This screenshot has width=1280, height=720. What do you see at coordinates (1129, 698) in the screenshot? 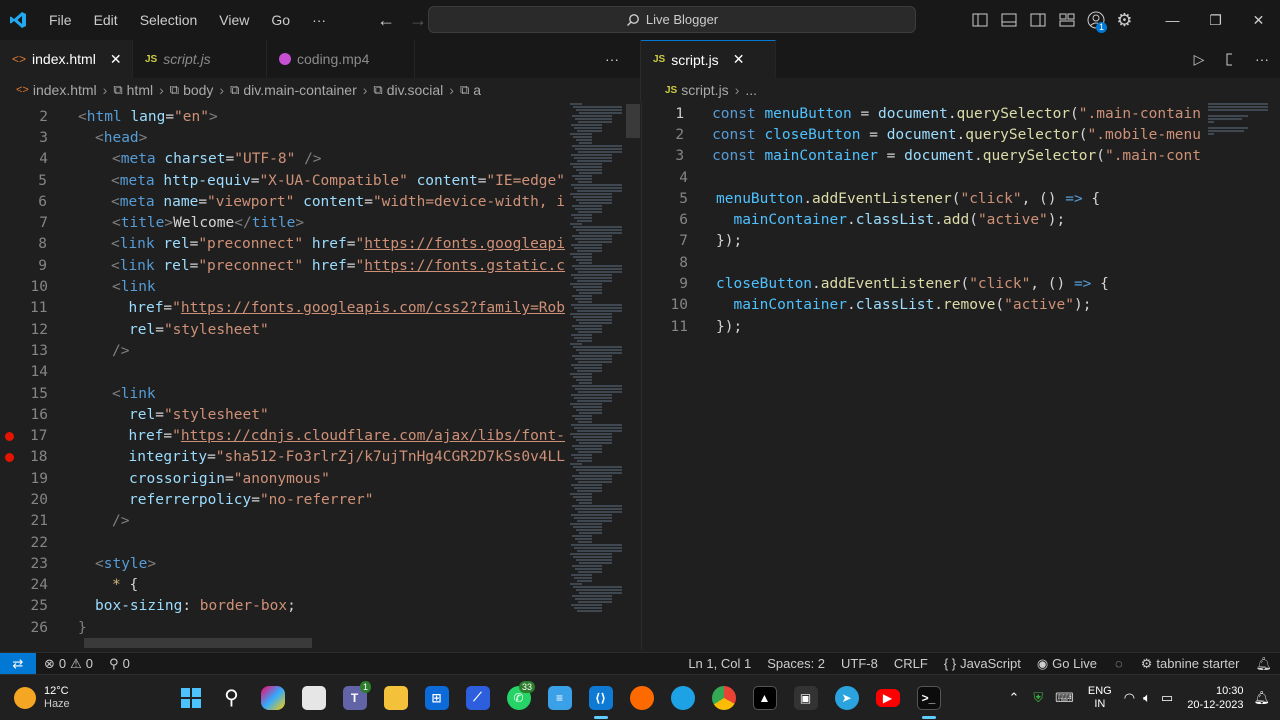
I see `wifi-icon: ◠` at bounding box center [1129, 698].